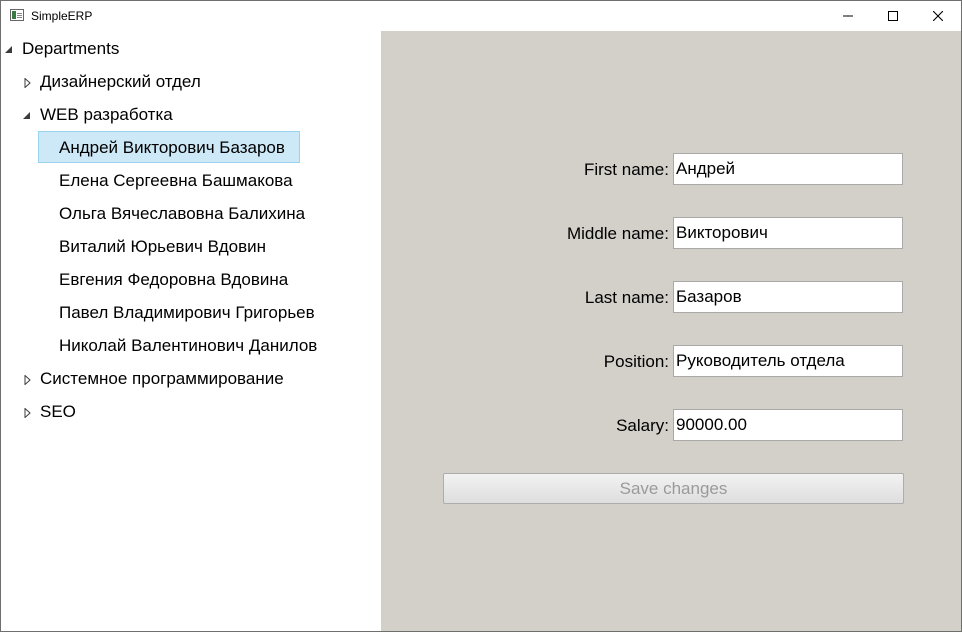 The width and height of the screenshot is (962, 632). What do you see at coordinates (788, 425) in the screenshot?
I see `salary-field: 90000.00` at bounding box center [788, 425].